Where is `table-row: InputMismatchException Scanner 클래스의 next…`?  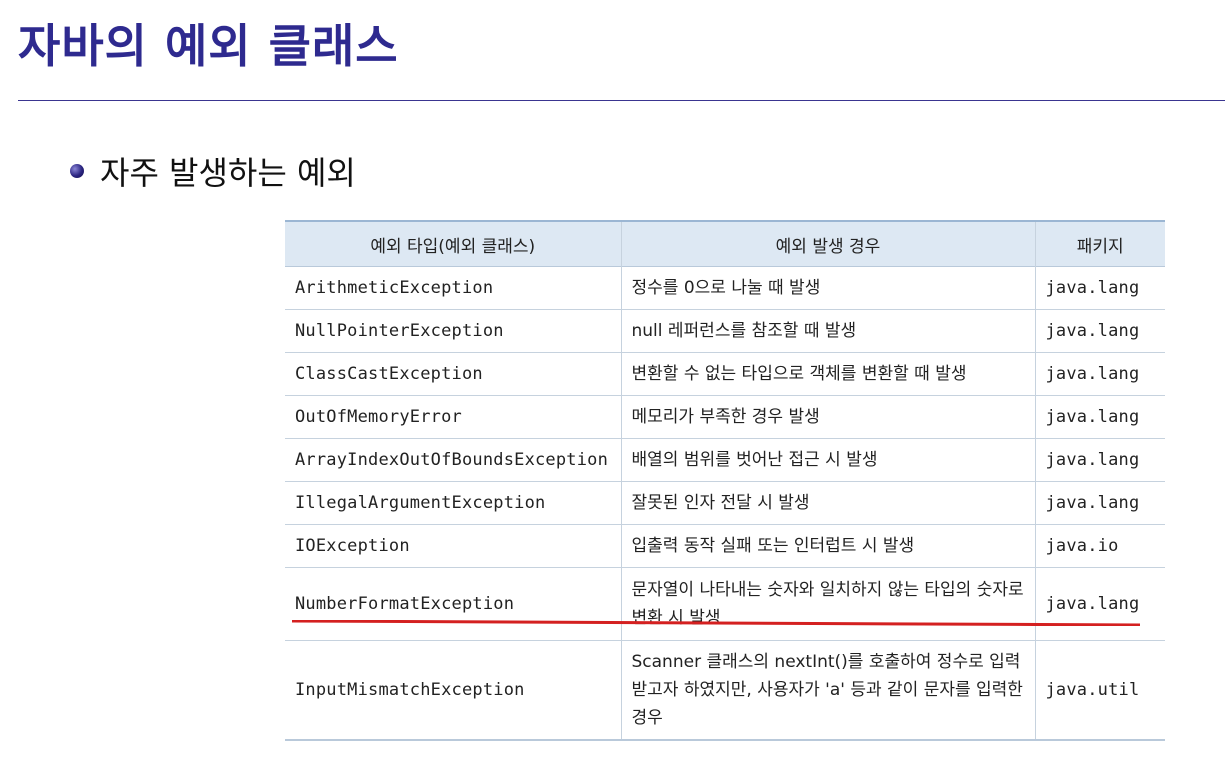 table-row: InputMismatchException Scanner 클래스의 next… is located at coordinates (725, 690).